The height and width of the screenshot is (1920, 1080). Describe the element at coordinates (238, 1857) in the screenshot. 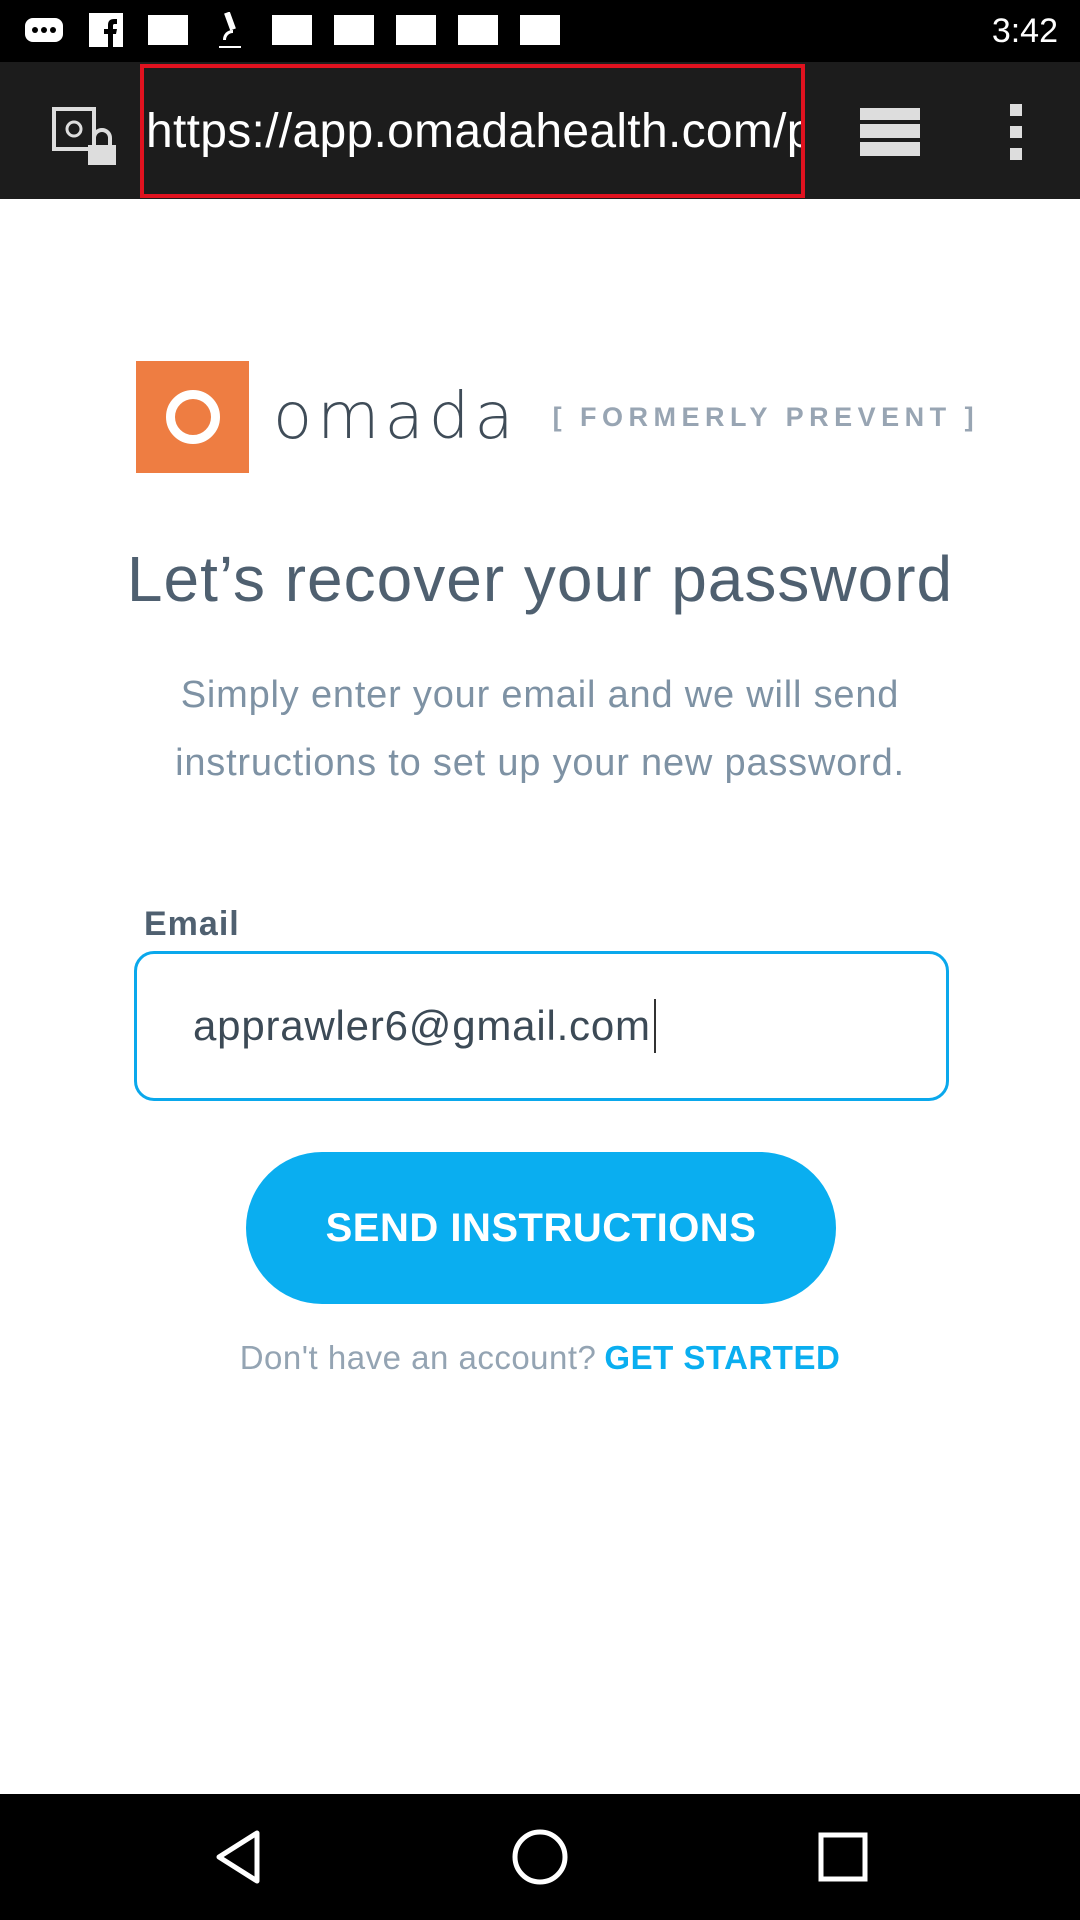

I see `back-icon` at that location.